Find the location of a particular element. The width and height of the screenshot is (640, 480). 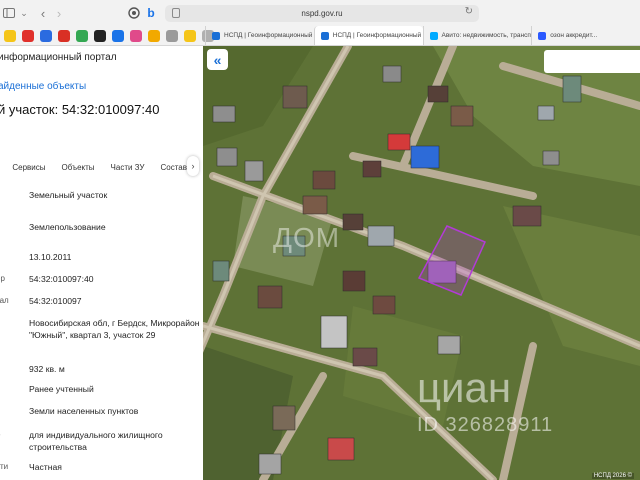

row-value-quarter: 54:32:010097 is located at coordinates (115, 302).